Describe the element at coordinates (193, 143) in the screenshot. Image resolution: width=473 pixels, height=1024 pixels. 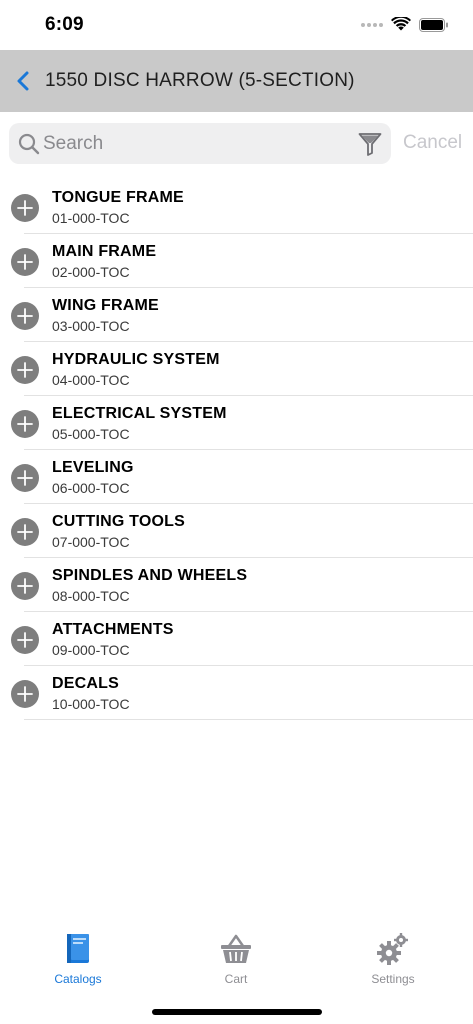
I see `search-input` at that location.